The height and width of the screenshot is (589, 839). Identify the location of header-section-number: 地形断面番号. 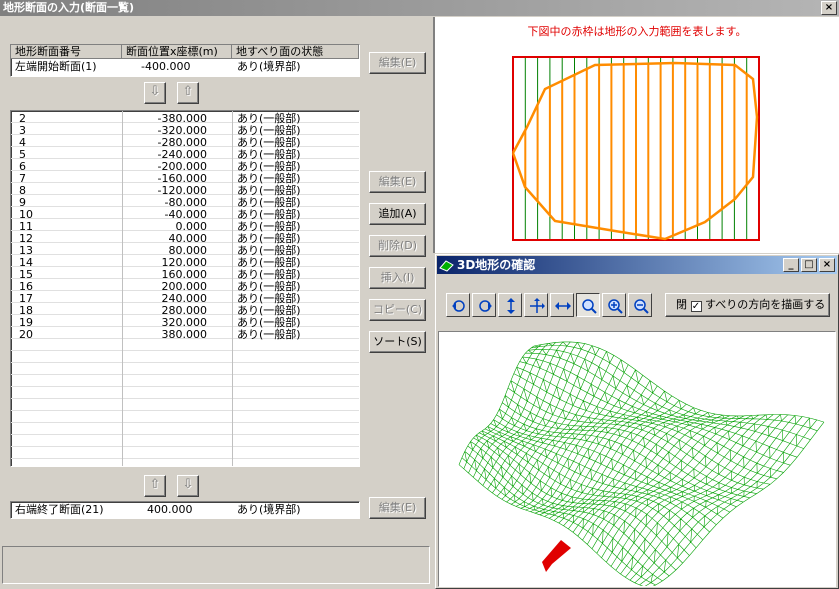
(66, 52).